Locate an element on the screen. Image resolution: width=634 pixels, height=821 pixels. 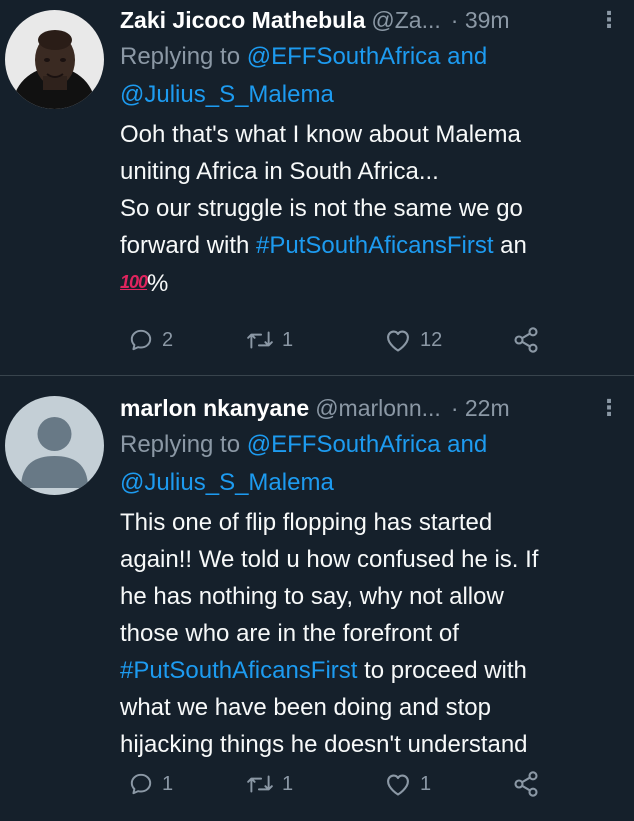
tweet-text-line: % is located at coordinates (158, 283).